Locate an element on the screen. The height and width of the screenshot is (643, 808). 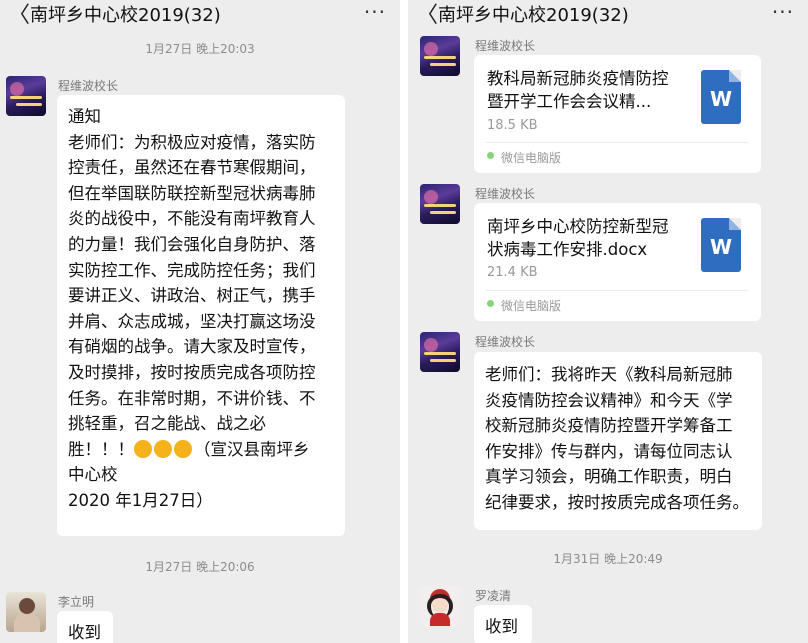
message-line: 胜！！！ is located at coordinates (101, 449).